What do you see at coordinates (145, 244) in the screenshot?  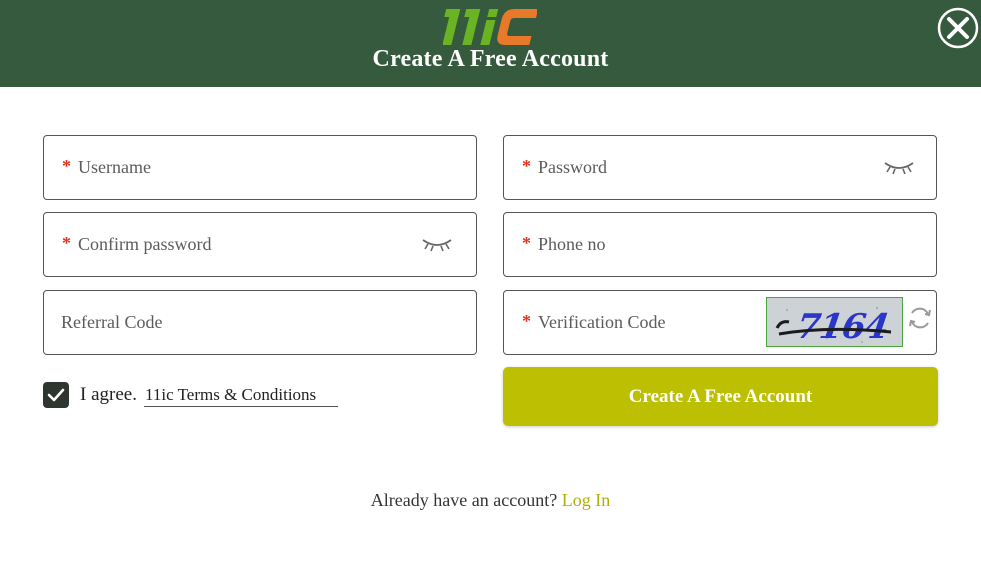 I see `confirm-password-placeholder: Confirm password` at bounding box center [145, 244].